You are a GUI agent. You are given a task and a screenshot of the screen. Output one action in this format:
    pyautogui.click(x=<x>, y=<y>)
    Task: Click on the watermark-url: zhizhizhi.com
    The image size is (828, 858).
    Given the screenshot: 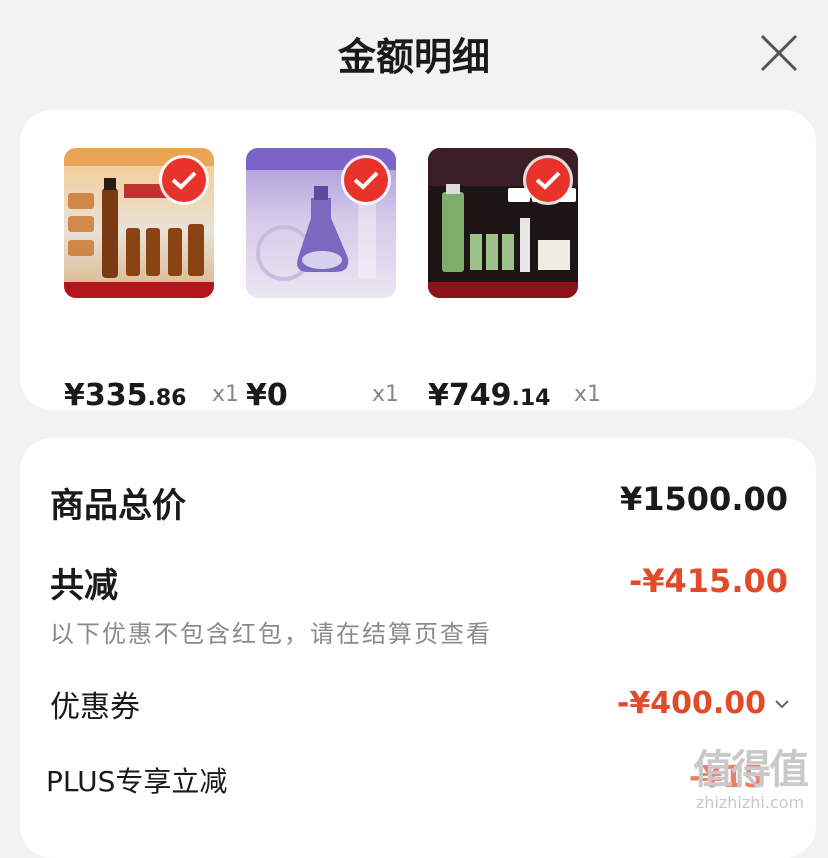 What is the action you would take?
    pyautogui.click(x=750, y=802)
    